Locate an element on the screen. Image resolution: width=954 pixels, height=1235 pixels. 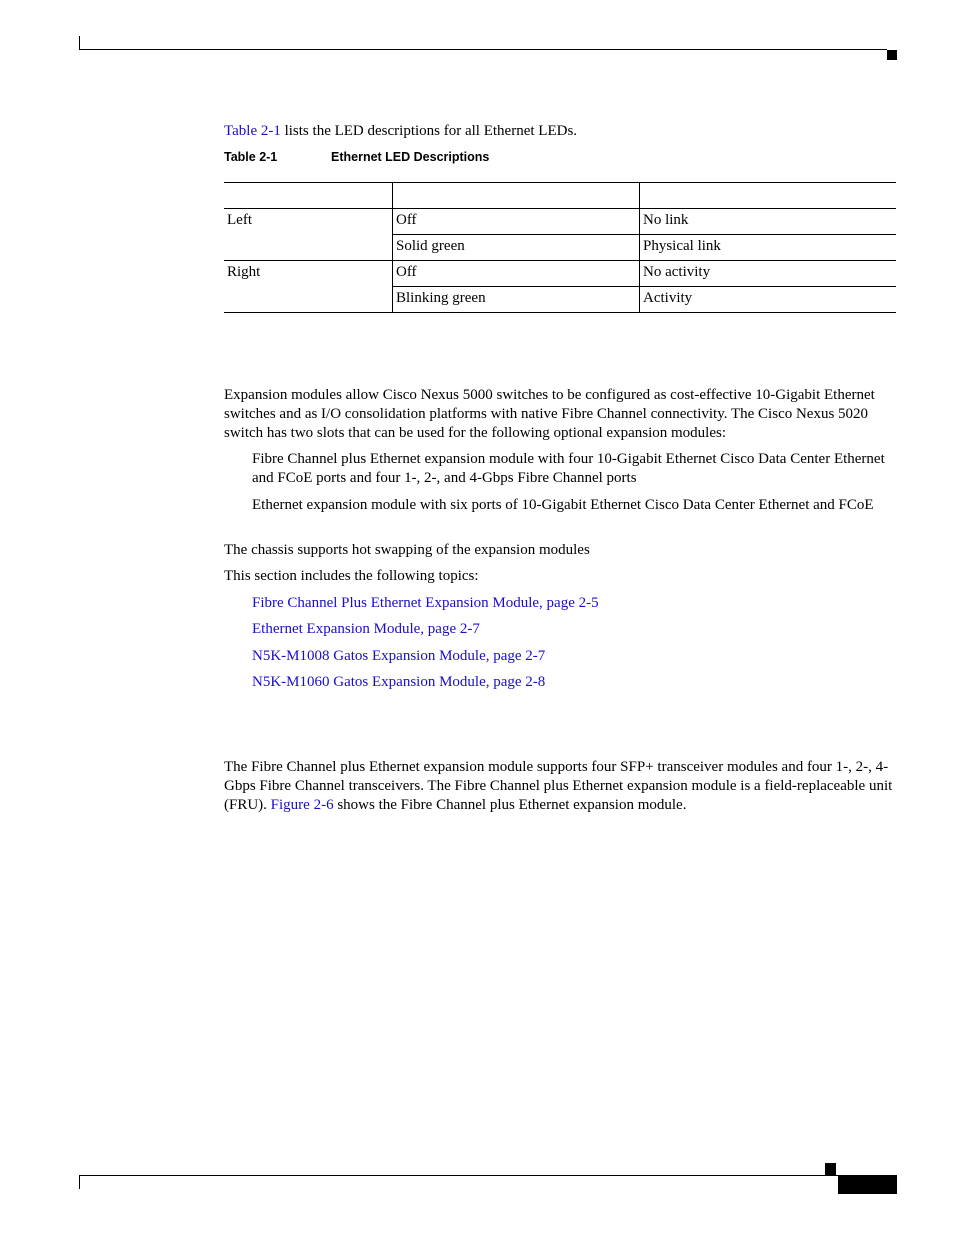
table-row: Right Off No activity is located at coordinates (560, 286).